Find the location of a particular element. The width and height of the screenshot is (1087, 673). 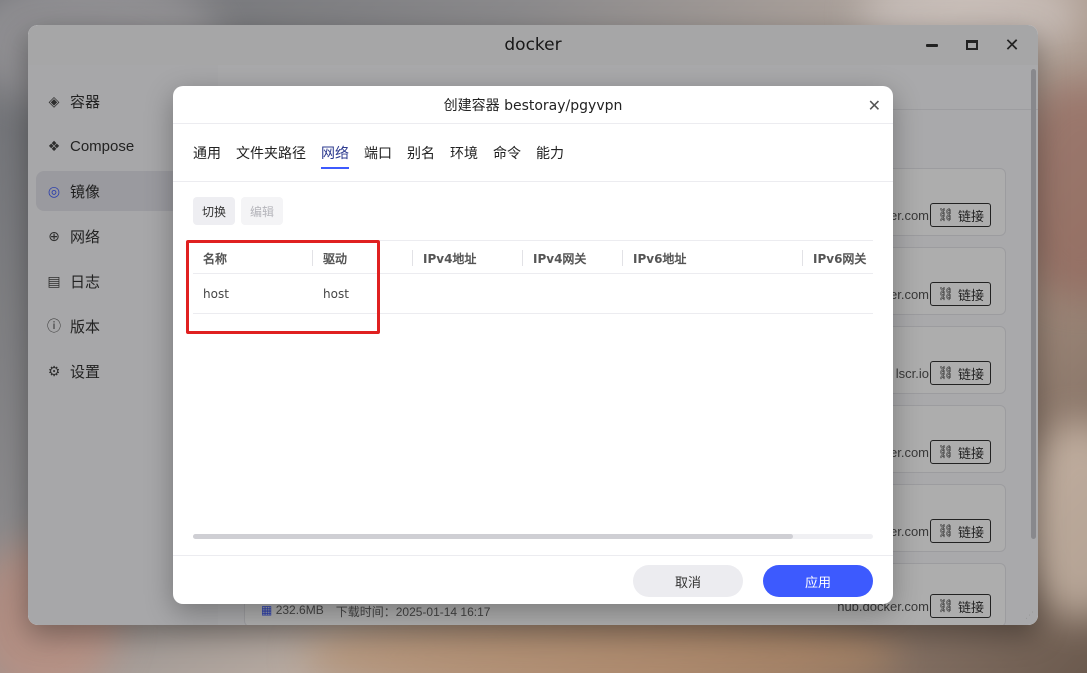

tab-general: 通用 is located at coordinates (207, 153).